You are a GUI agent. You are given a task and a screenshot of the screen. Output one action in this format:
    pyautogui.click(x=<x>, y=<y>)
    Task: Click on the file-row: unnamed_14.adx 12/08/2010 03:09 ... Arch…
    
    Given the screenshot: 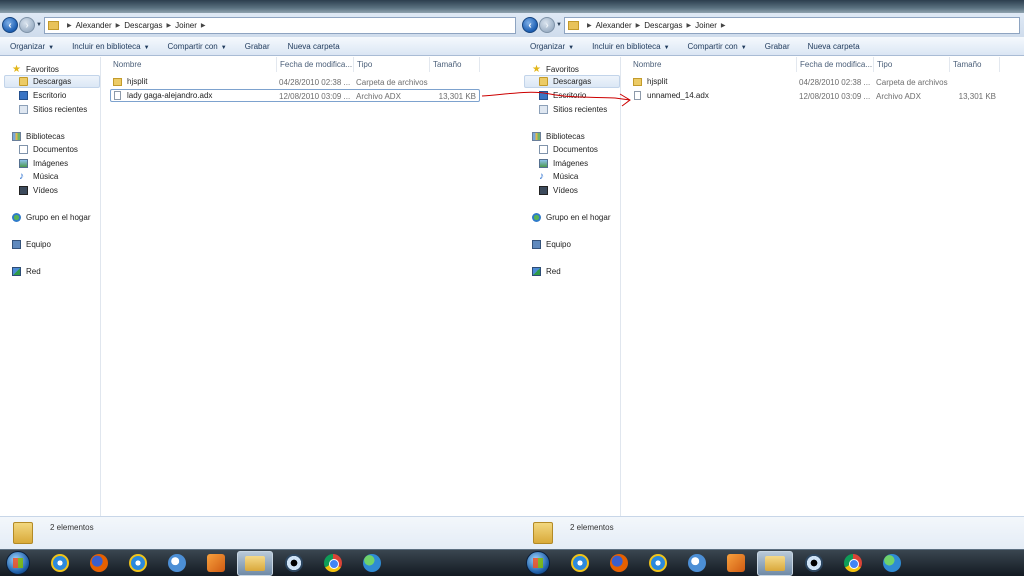 What is the action you would take?
    pyautogui.click(x=815, y=96)
    